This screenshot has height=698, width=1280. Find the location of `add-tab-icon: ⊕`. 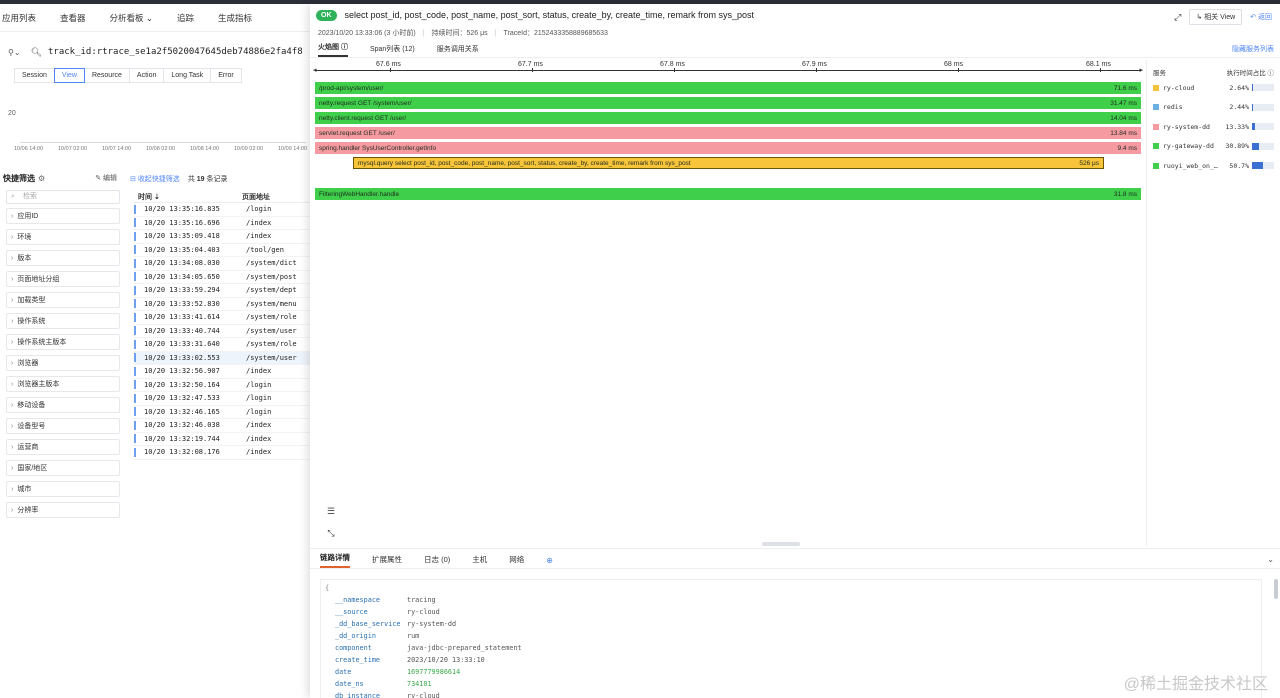

add-tab-icon: ⊕ is located at coordinates (549, 562).